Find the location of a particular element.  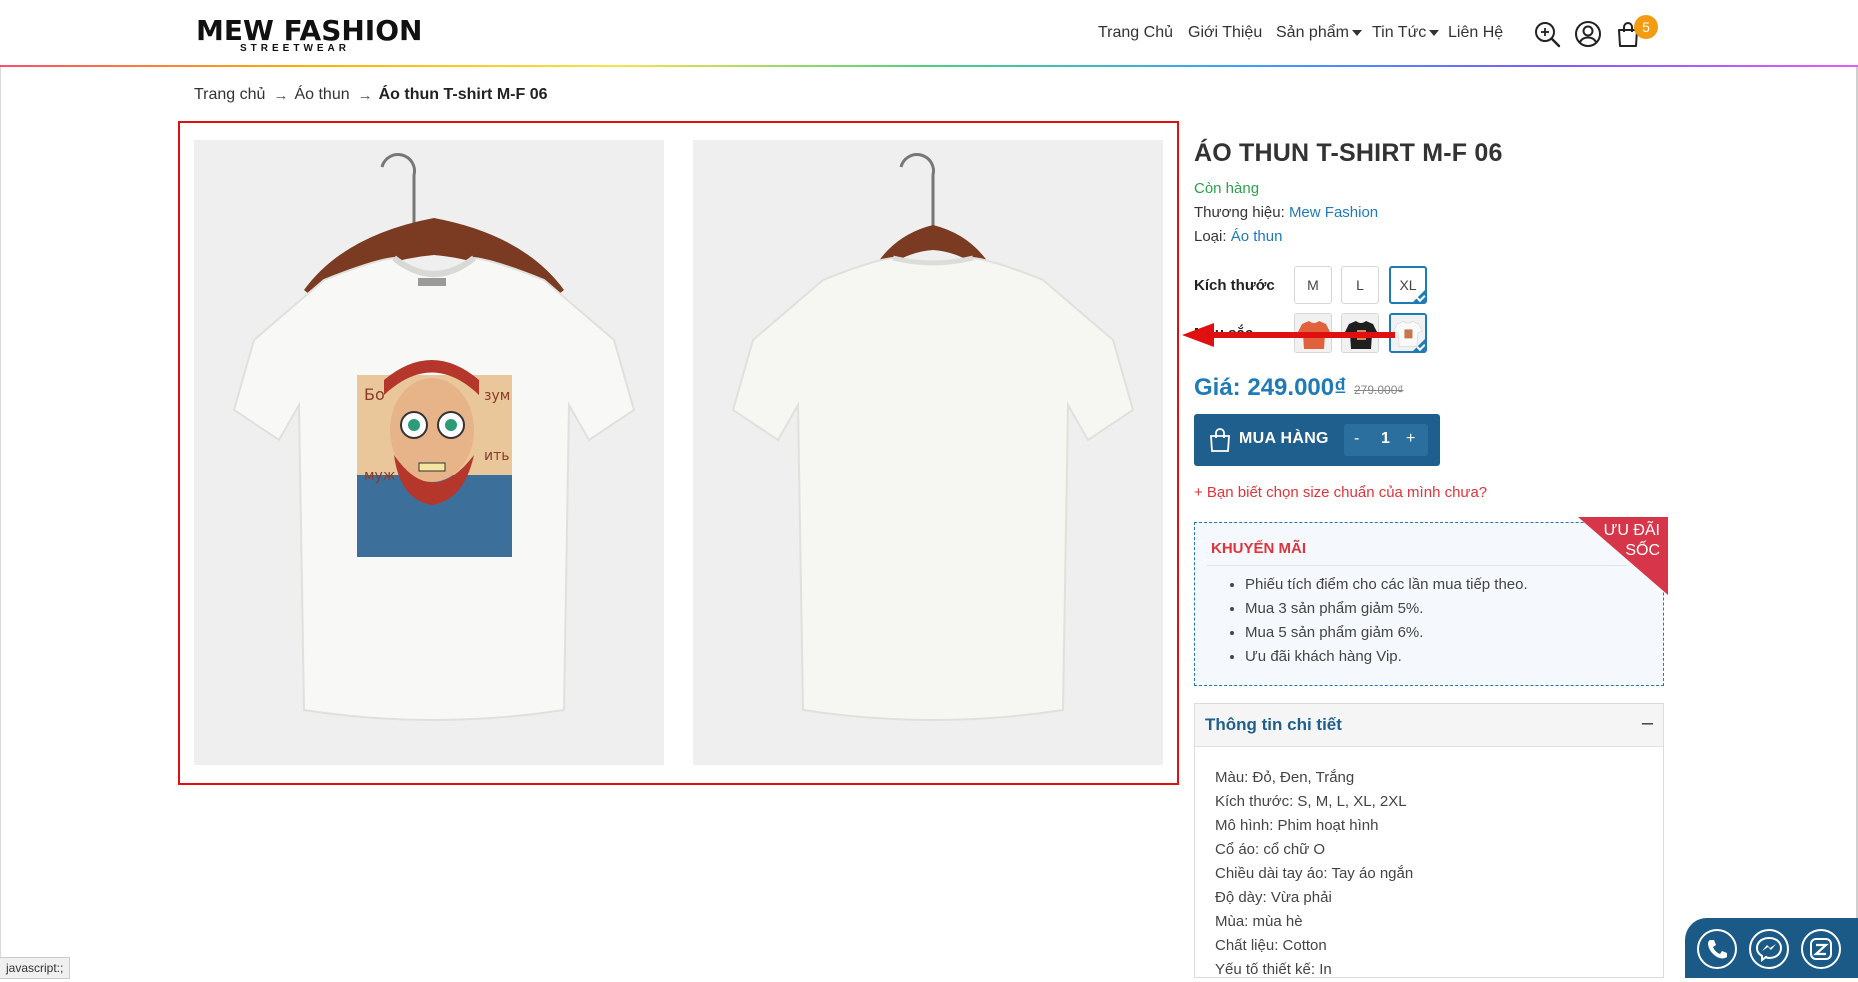

ribbon-line-2: SỐC is located at coordinates (1642, 550).